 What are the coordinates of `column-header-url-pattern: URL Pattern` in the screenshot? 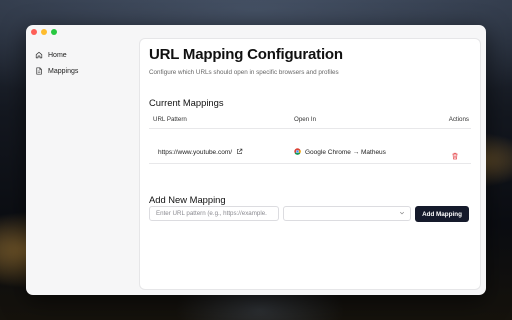 It's located at (170, 119).